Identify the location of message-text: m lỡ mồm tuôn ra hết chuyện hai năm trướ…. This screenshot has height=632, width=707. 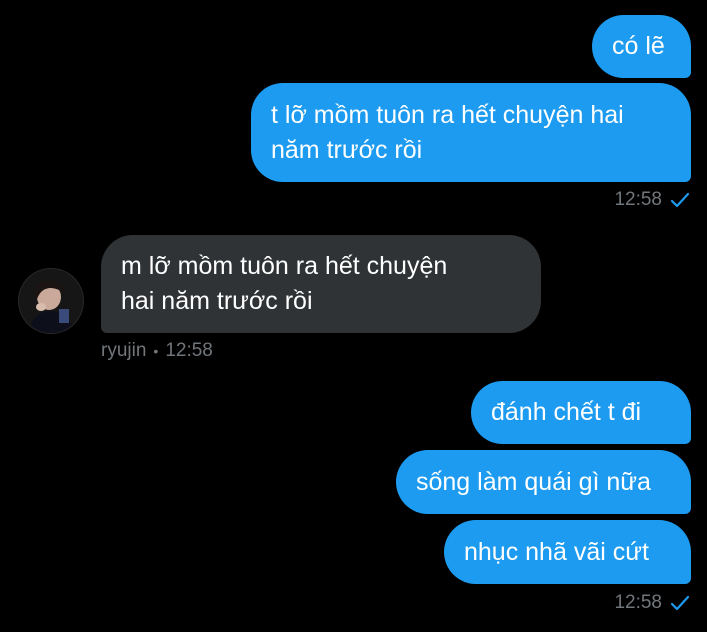
(284, 283).